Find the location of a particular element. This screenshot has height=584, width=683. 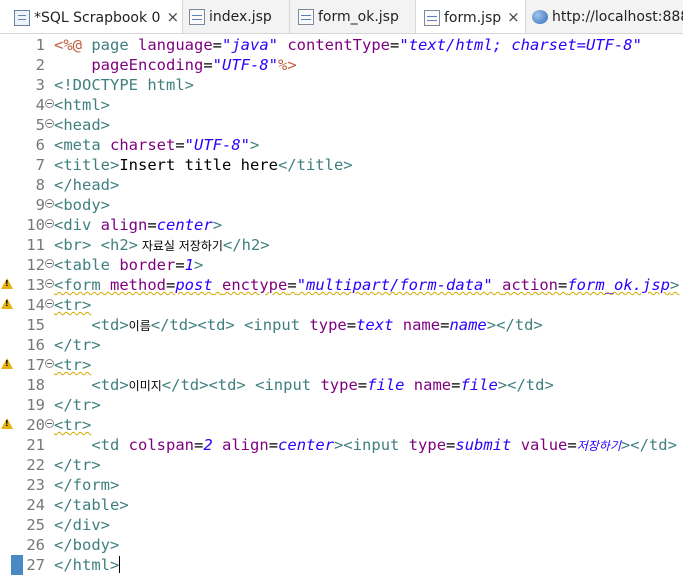

line-gutter: 6 is located at coordinates (27, 145).